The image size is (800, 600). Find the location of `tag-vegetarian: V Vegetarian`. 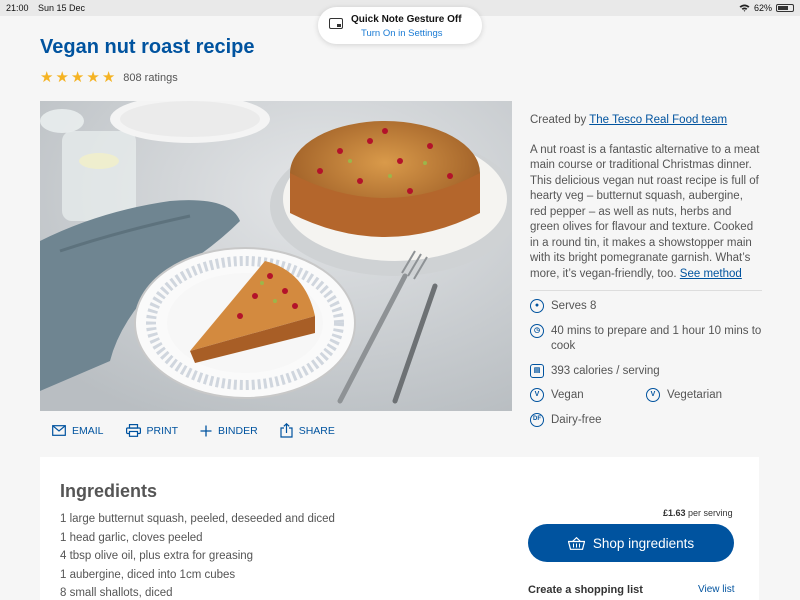

tag-vegetarian: V Vegetarian is located at coordinates (704, 396).